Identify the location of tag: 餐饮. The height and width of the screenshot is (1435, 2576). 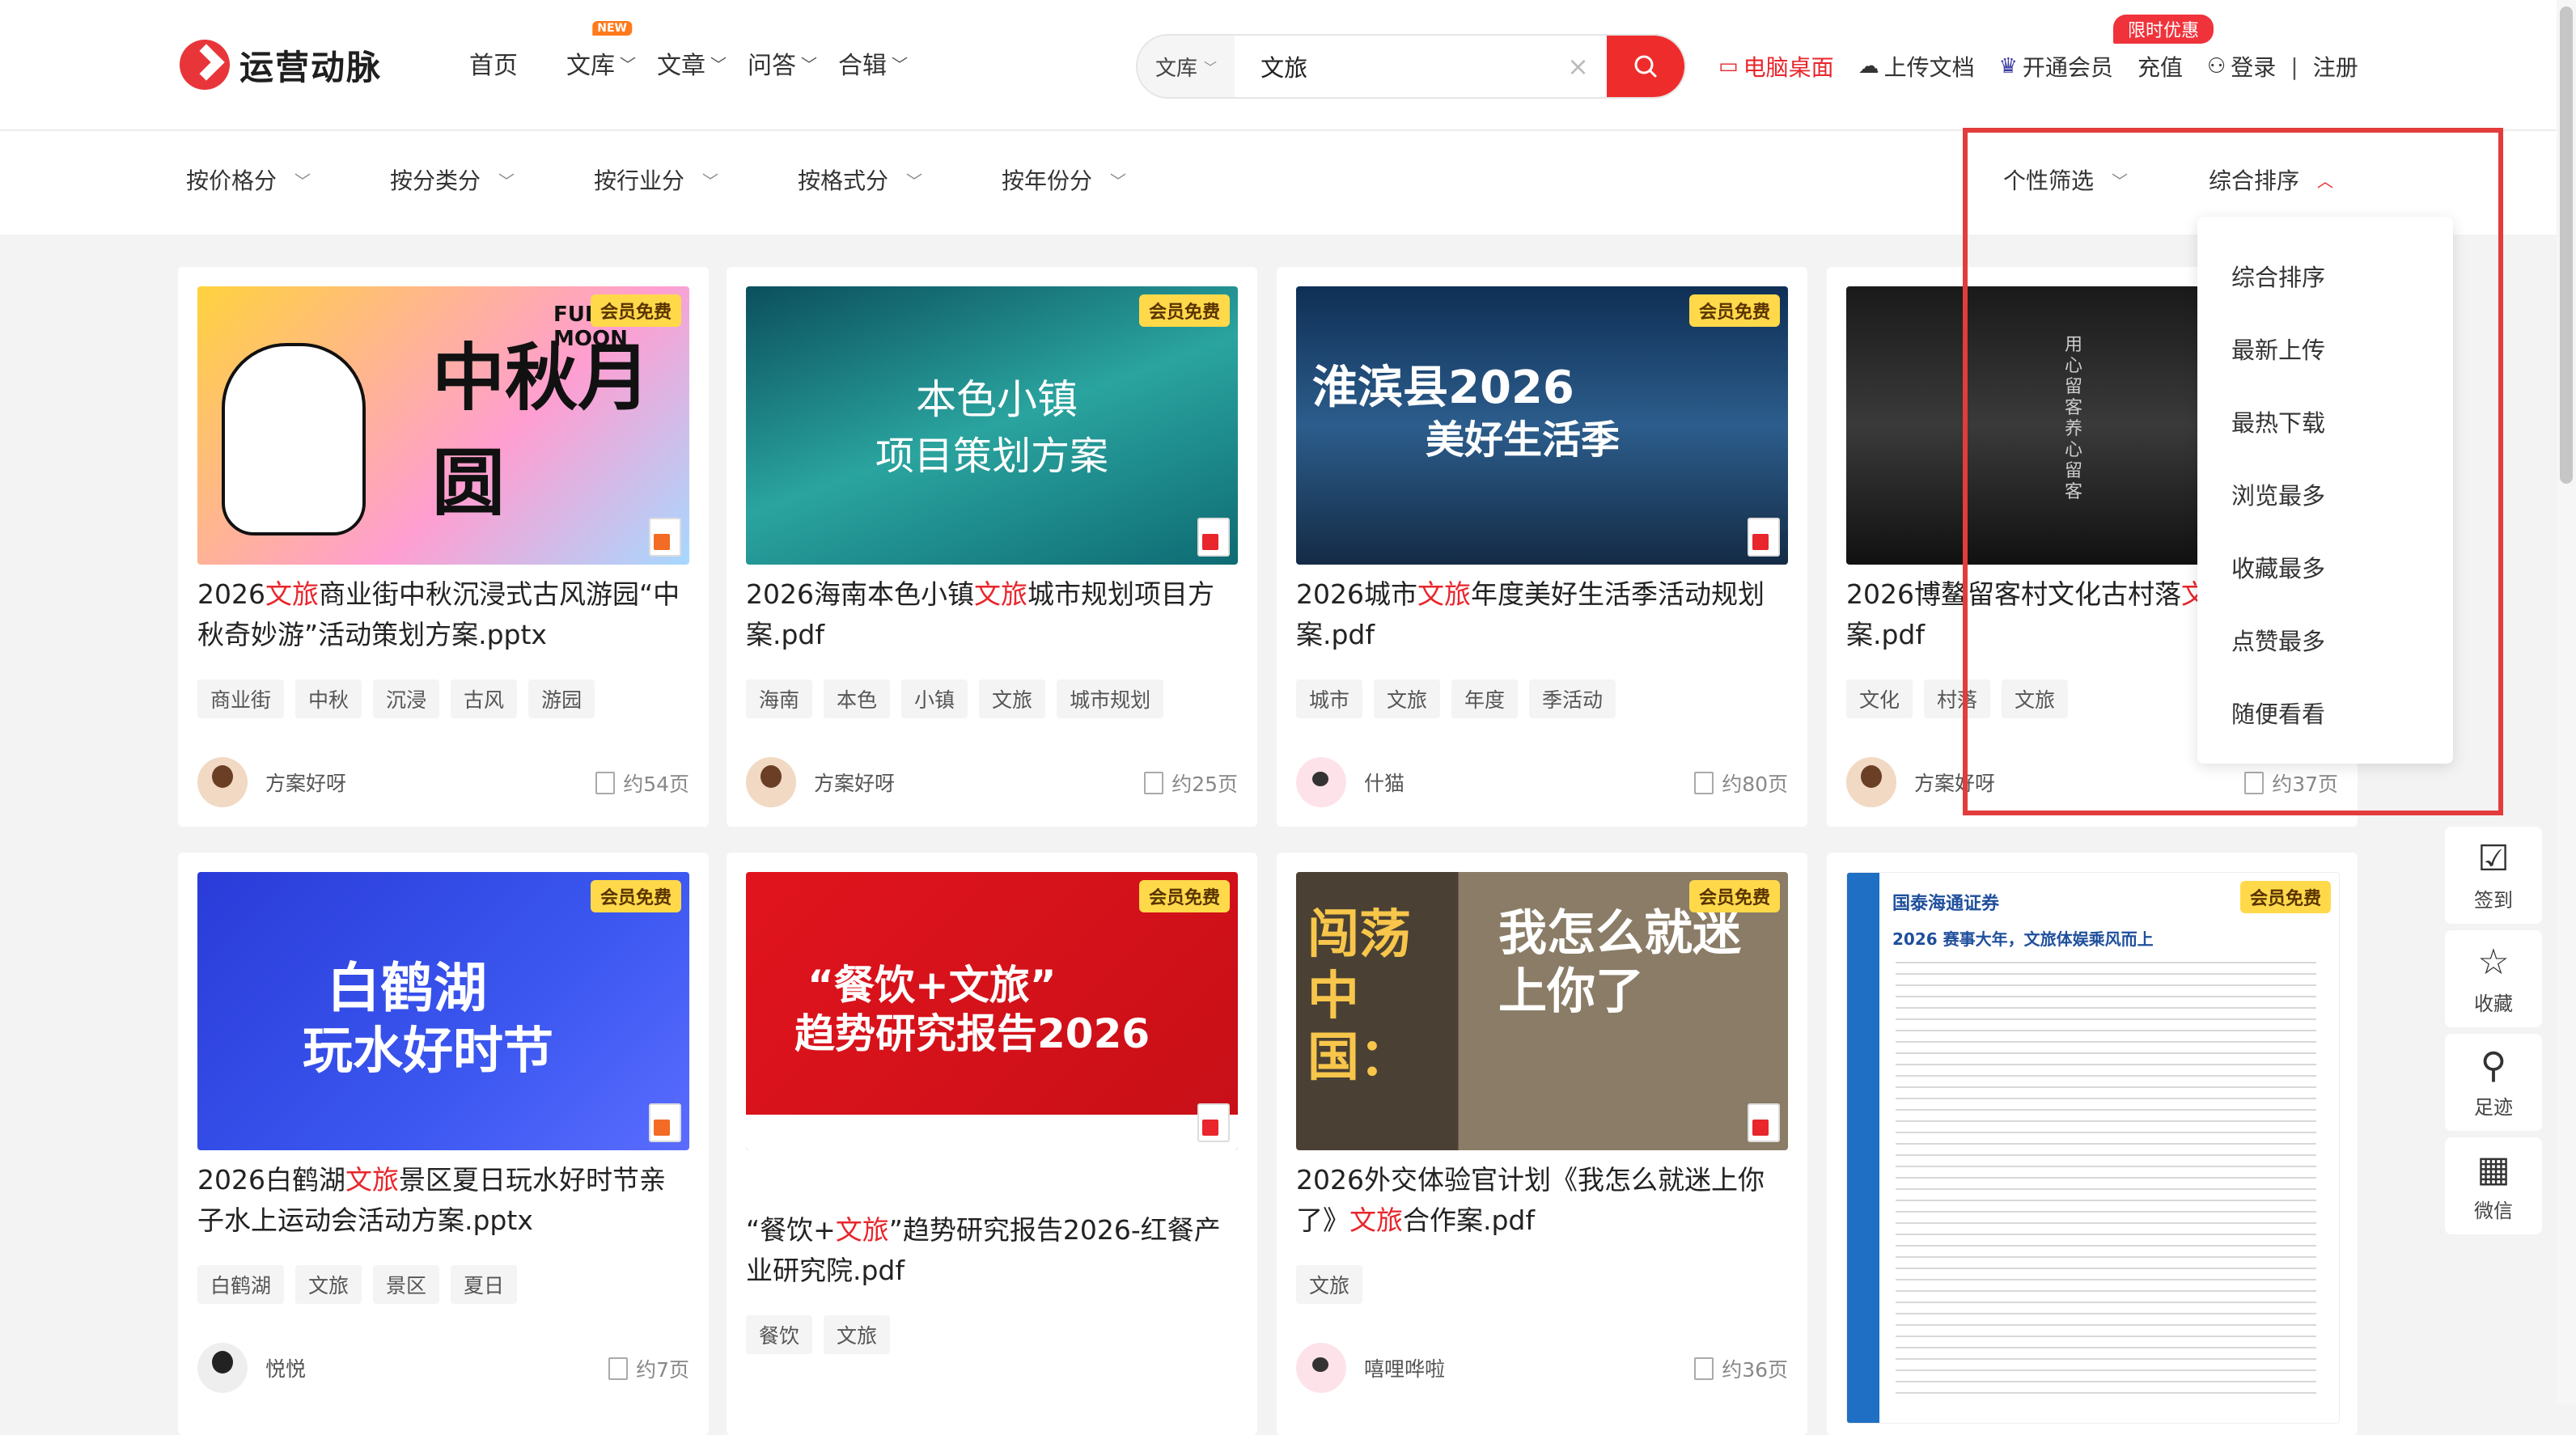
(779, 1334).